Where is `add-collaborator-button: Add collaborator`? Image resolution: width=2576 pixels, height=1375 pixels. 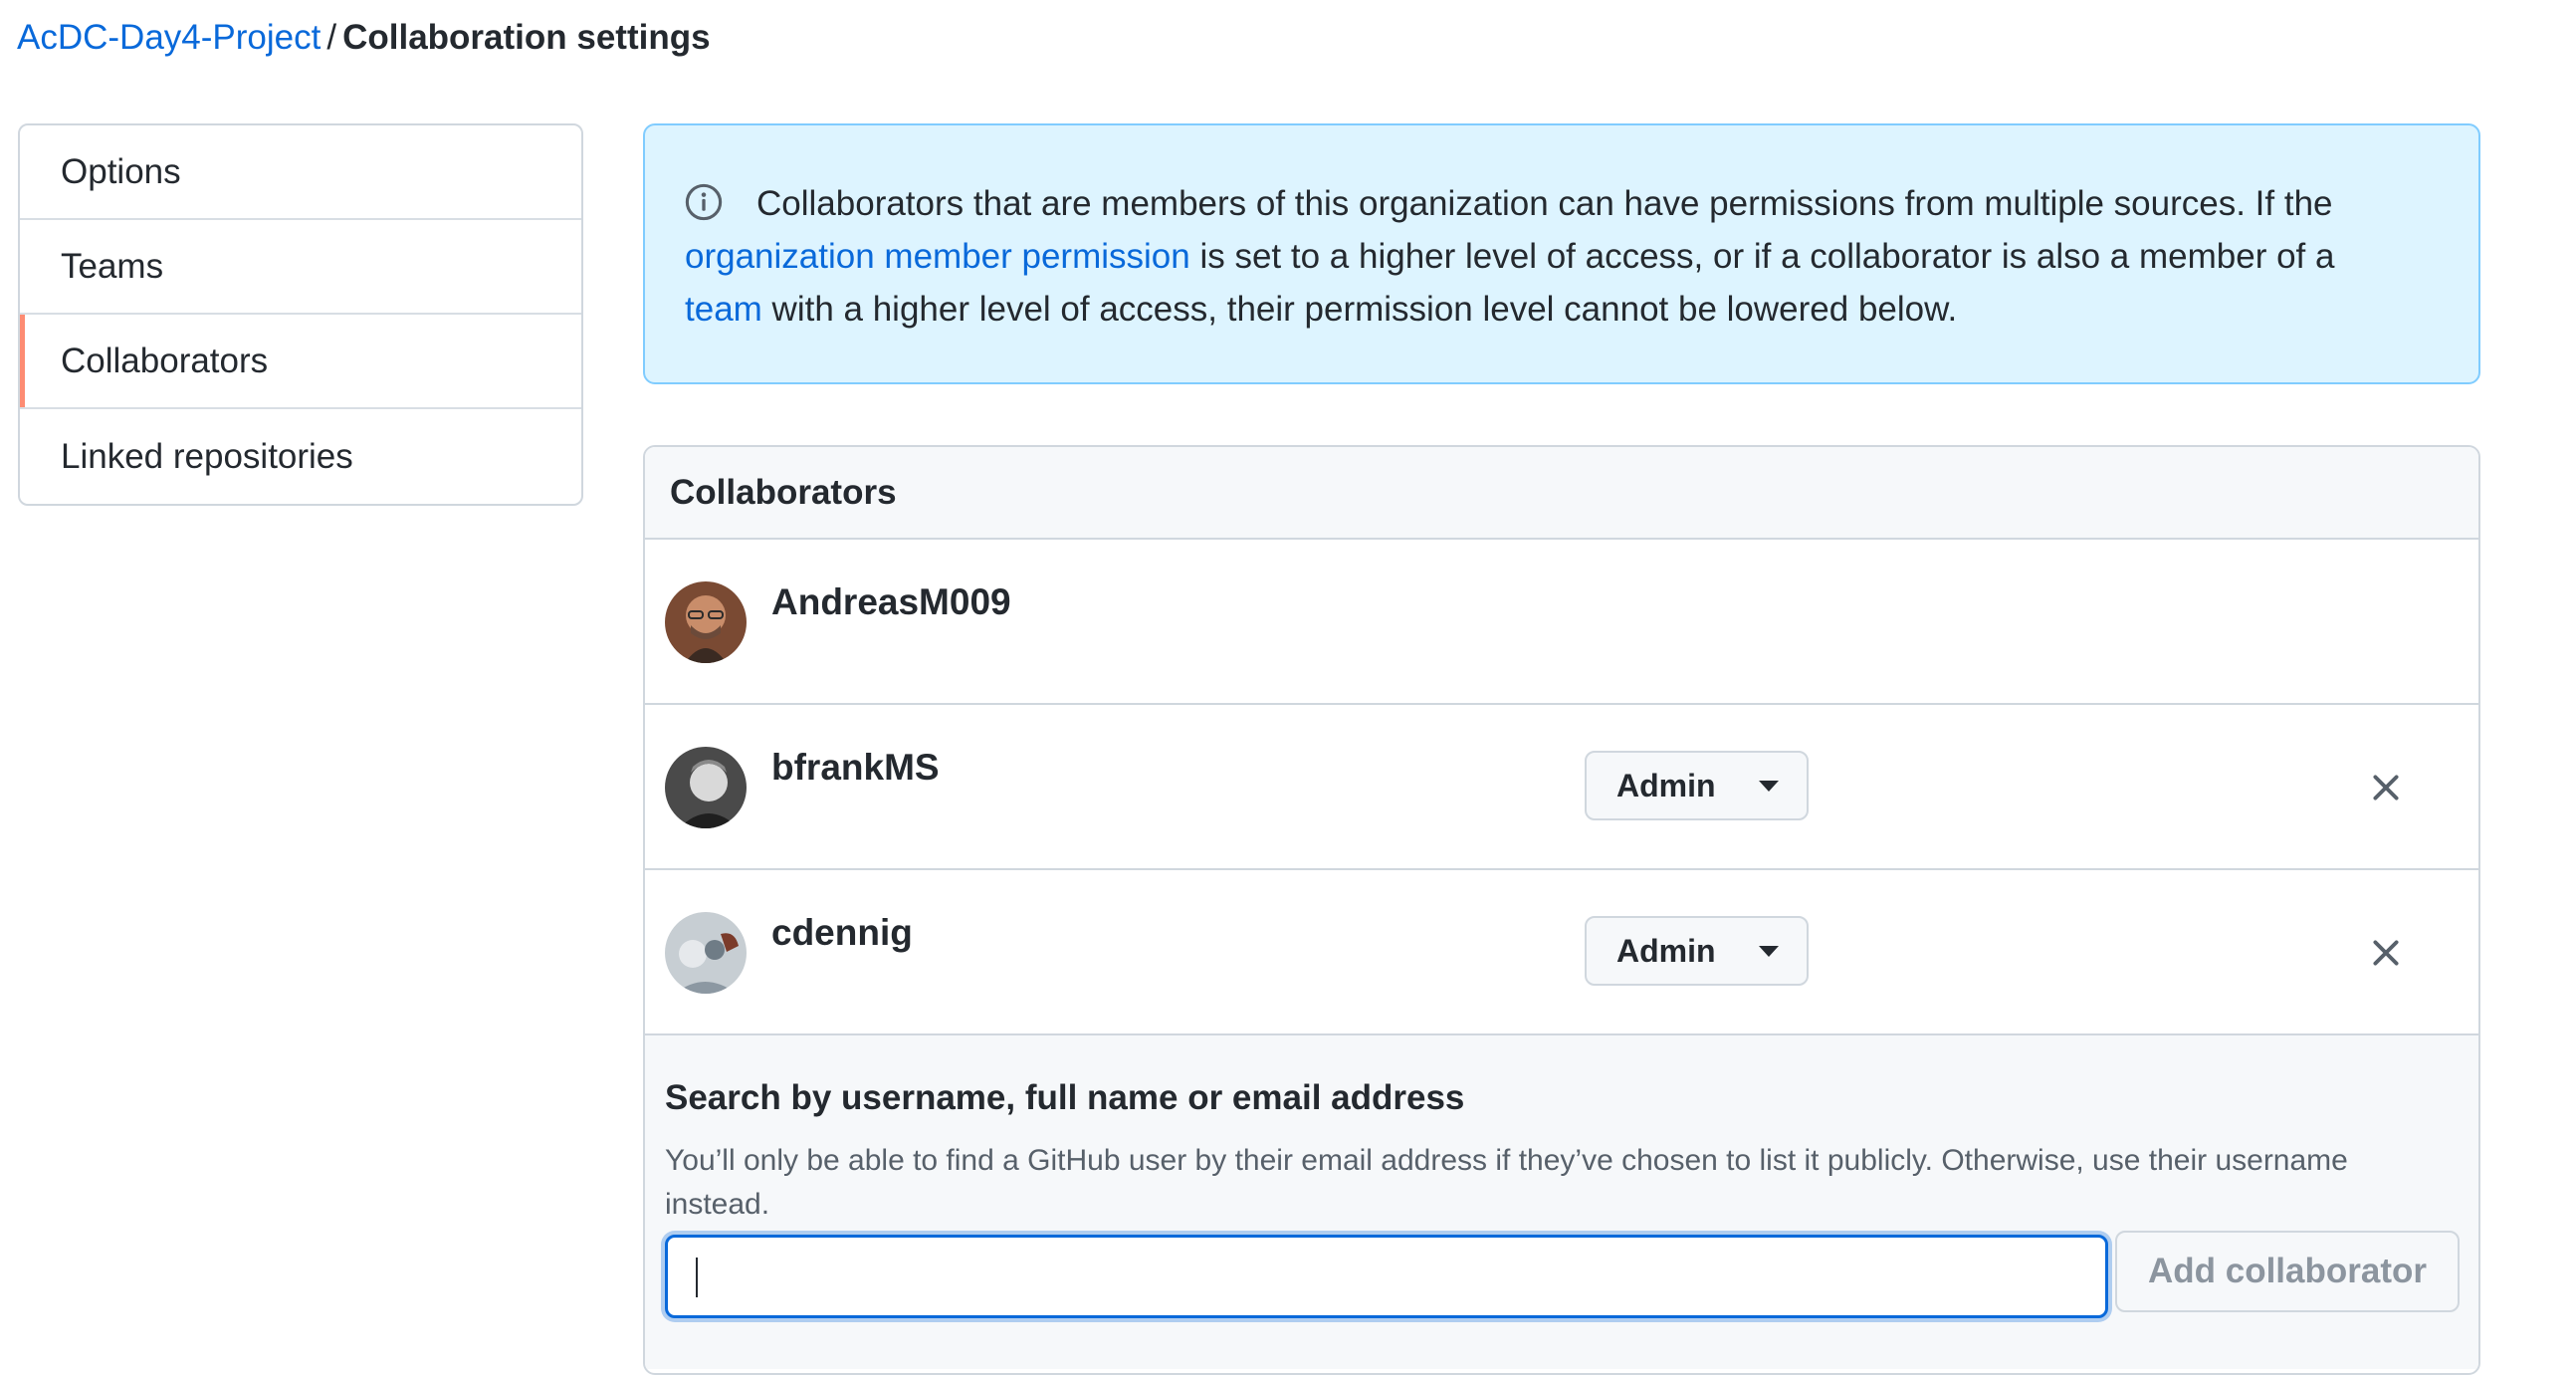
add-collaborator-button: Add collaborator is located at coordinates (2287, 1271).